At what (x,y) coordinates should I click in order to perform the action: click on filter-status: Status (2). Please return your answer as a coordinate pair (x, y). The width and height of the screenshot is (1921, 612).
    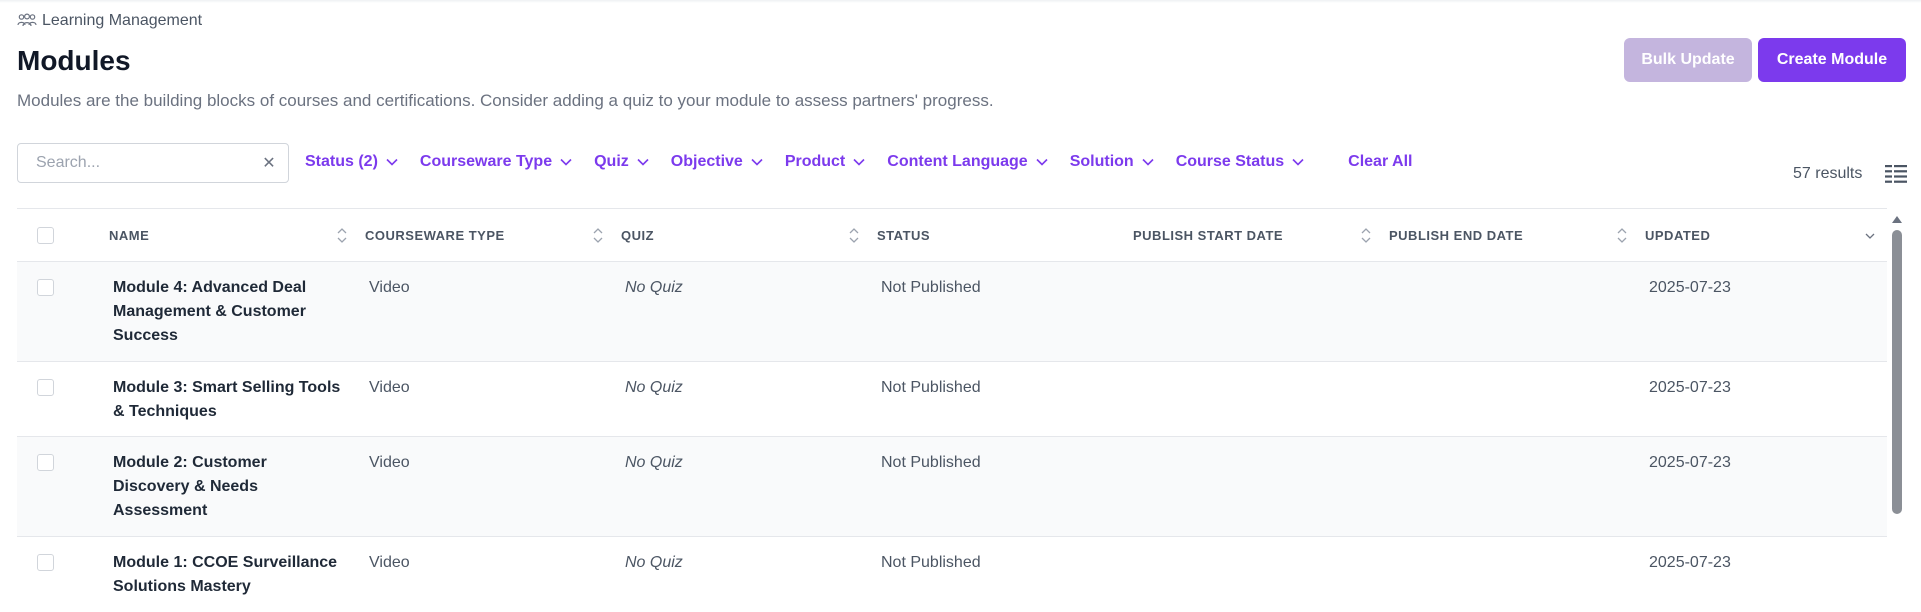
    Looking at the image, I should click on (351, 162).